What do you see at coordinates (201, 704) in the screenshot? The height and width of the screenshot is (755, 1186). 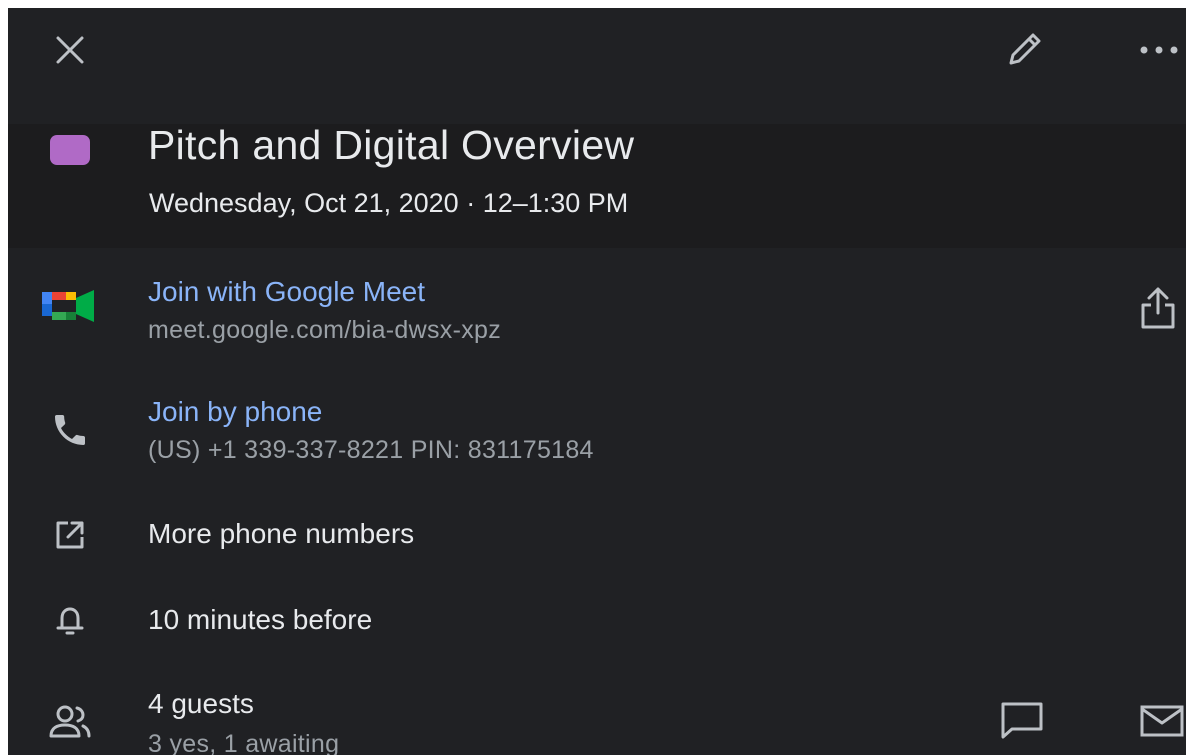 I see `guests-count: 4 guests` at bounding box center [201, 704].